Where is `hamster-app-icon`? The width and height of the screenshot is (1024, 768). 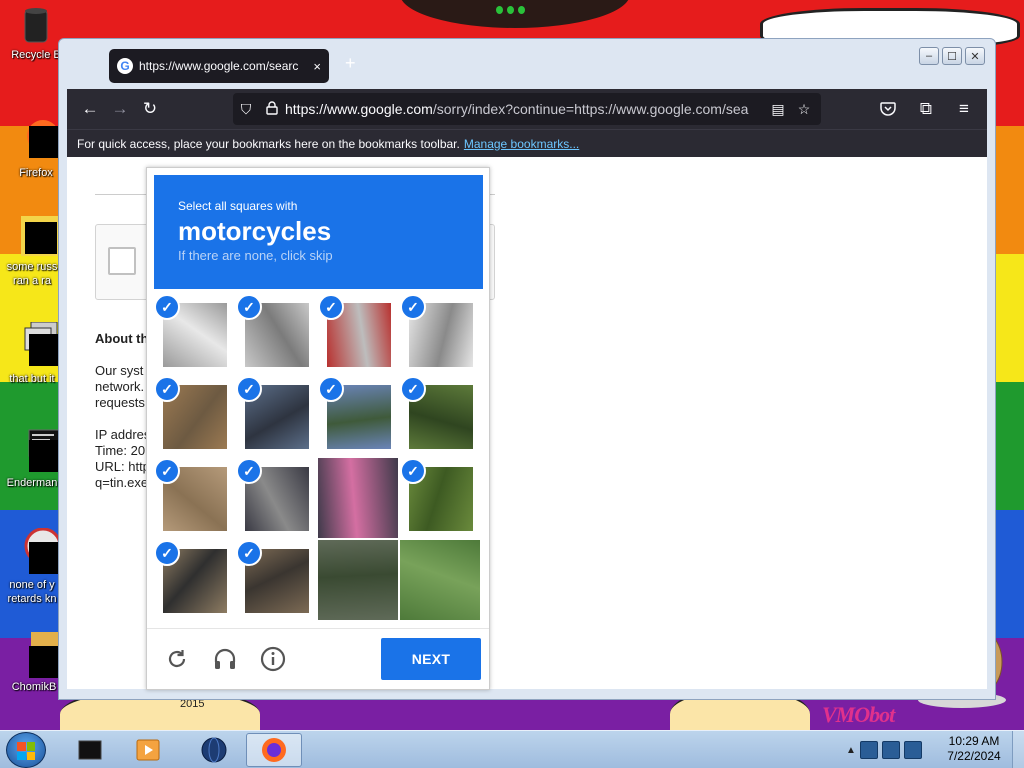
hamster-app-icon is located at coordinates (39, 655).